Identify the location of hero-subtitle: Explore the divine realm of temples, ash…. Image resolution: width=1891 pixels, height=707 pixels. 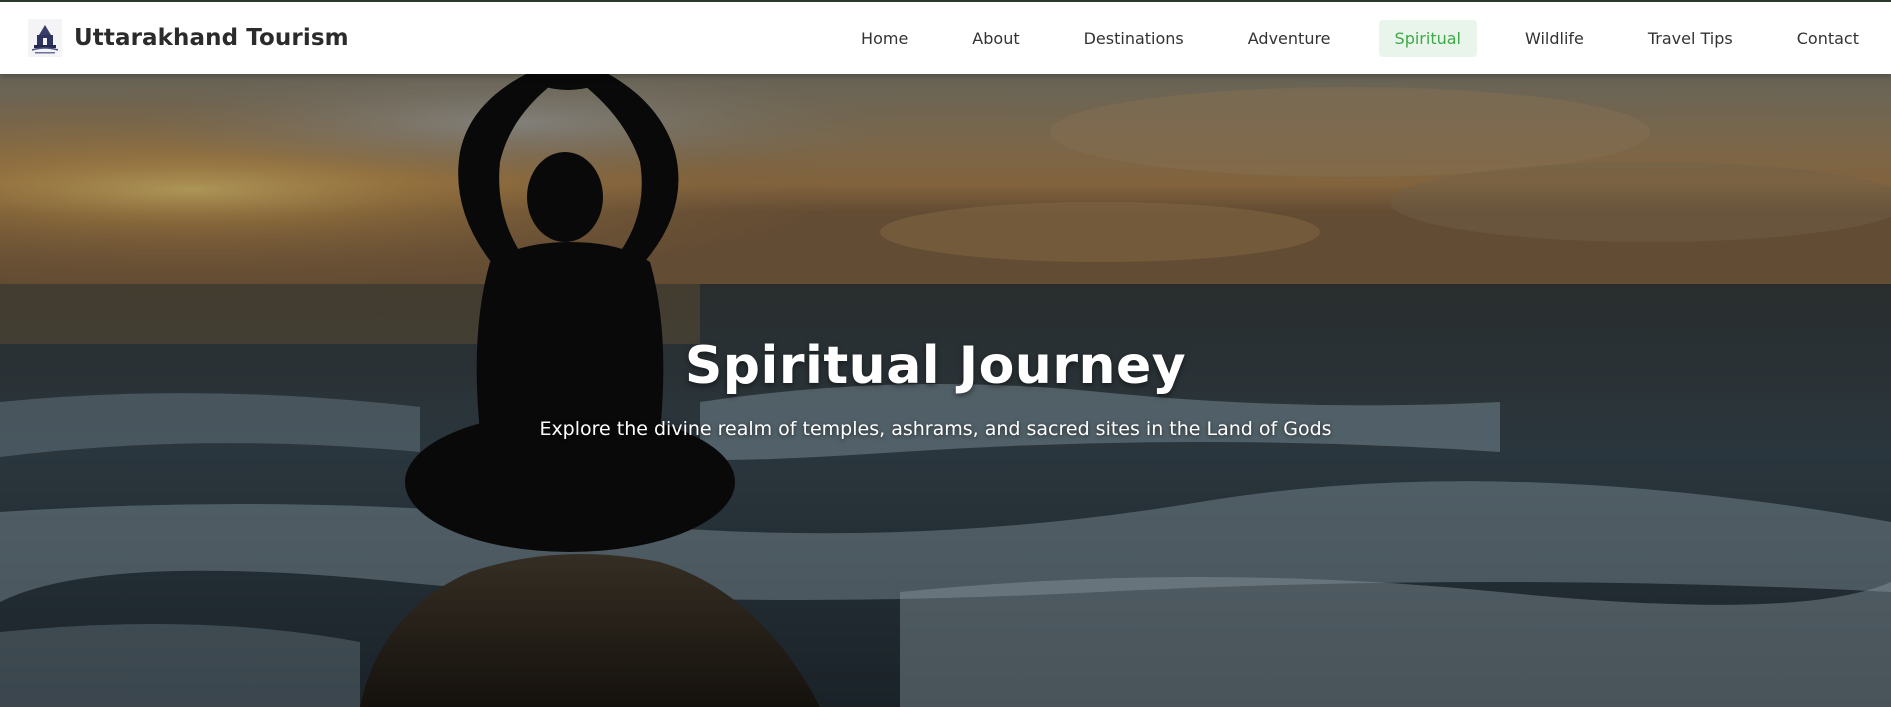
(935, 429).